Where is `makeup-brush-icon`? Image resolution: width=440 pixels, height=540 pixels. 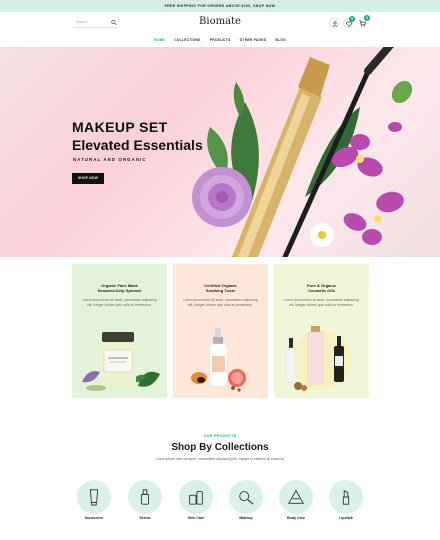 makeup-brush-icon is located at coordinates (246, 498).